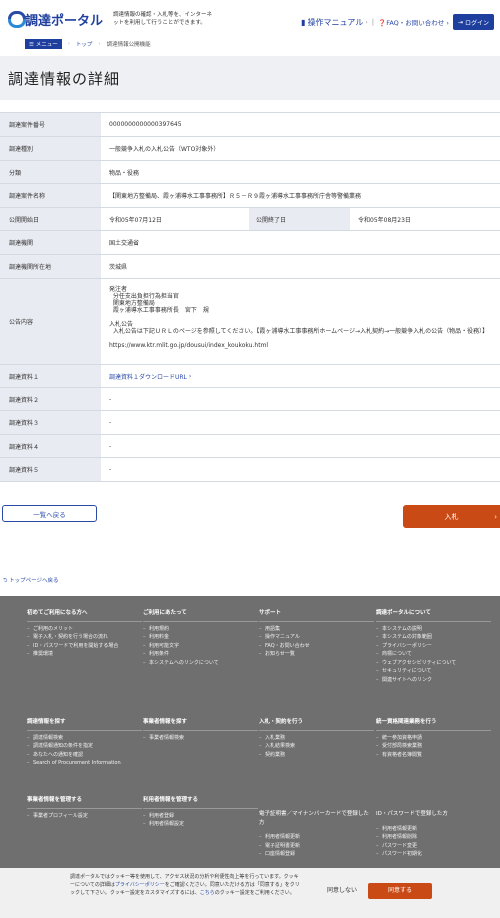 This screenshot has width=500, height=918. I want to click on row-doc3: 調達資料３-, so click(250, 423).